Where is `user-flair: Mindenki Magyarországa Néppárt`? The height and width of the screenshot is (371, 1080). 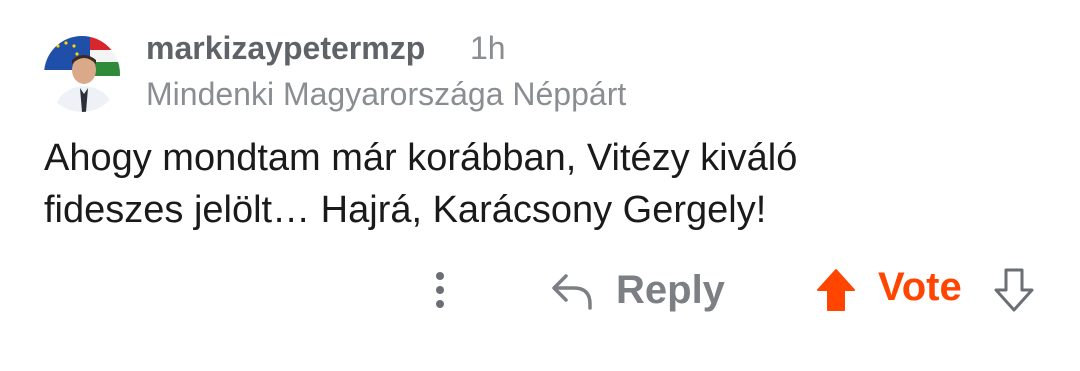
user-flair: Mindenki Magyarországa Néppárt is located at coordinates (386, 94).